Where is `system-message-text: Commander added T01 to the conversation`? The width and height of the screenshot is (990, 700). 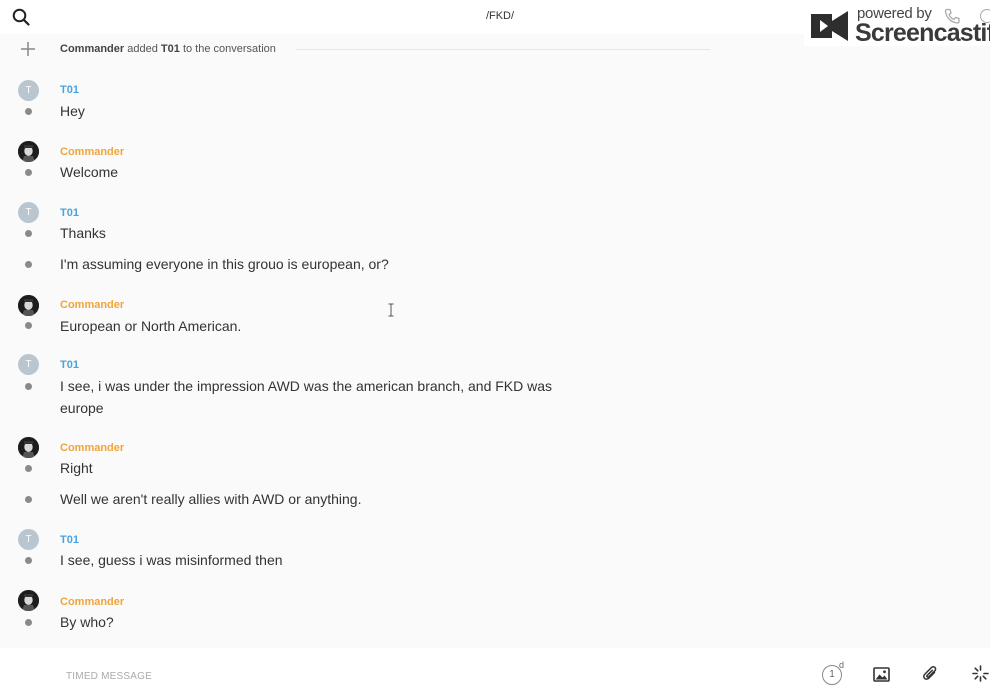 system-message-text: Commander added T01 to the conversation is located at coordinates (168, 49).